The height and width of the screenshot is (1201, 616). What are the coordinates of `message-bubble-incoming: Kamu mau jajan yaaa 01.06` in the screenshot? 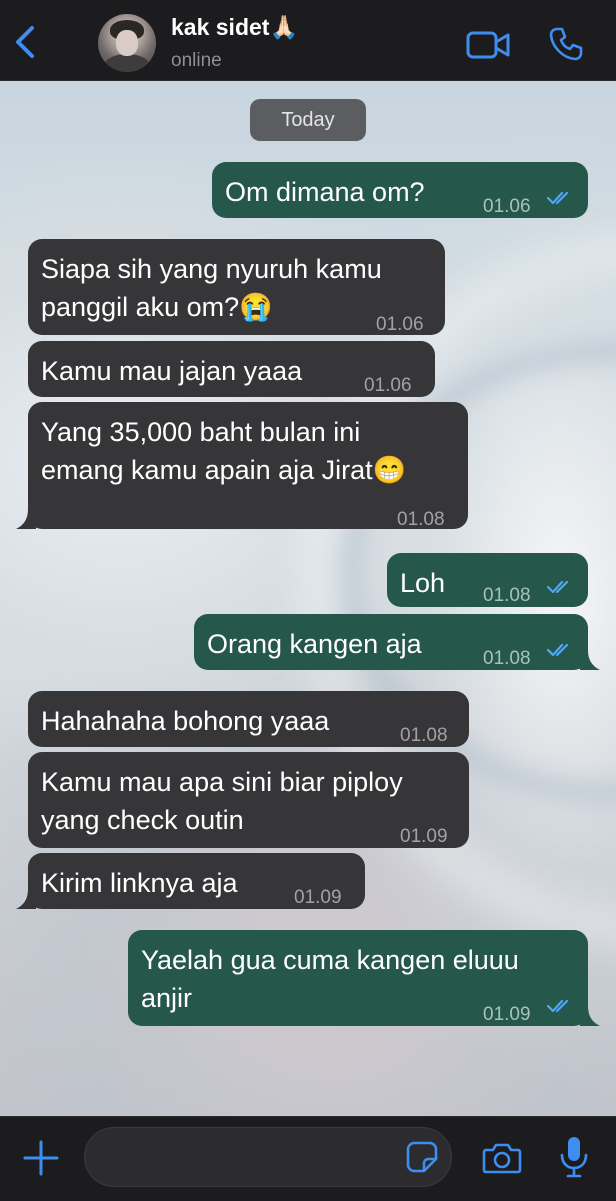 It's located at (231, 369).